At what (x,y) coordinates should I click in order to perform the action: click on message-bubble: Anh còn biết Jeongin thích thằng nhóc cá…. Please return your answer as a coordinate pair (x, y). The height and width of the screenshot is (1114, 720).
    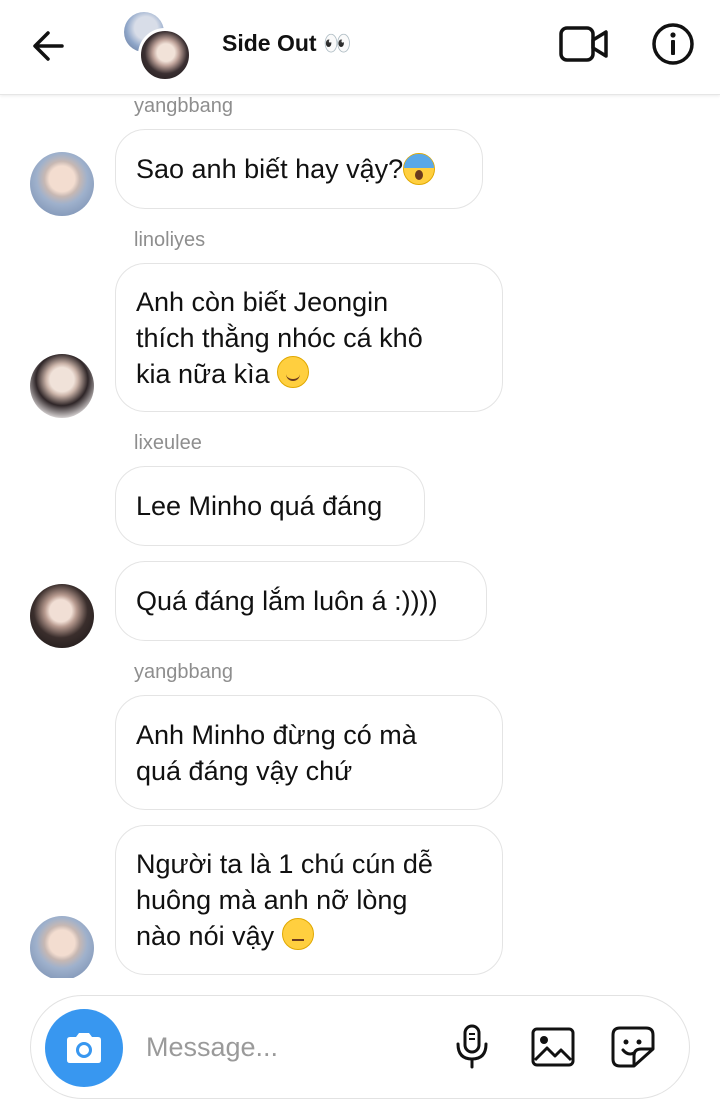
    Looking at the image, I should click on (309, 337).